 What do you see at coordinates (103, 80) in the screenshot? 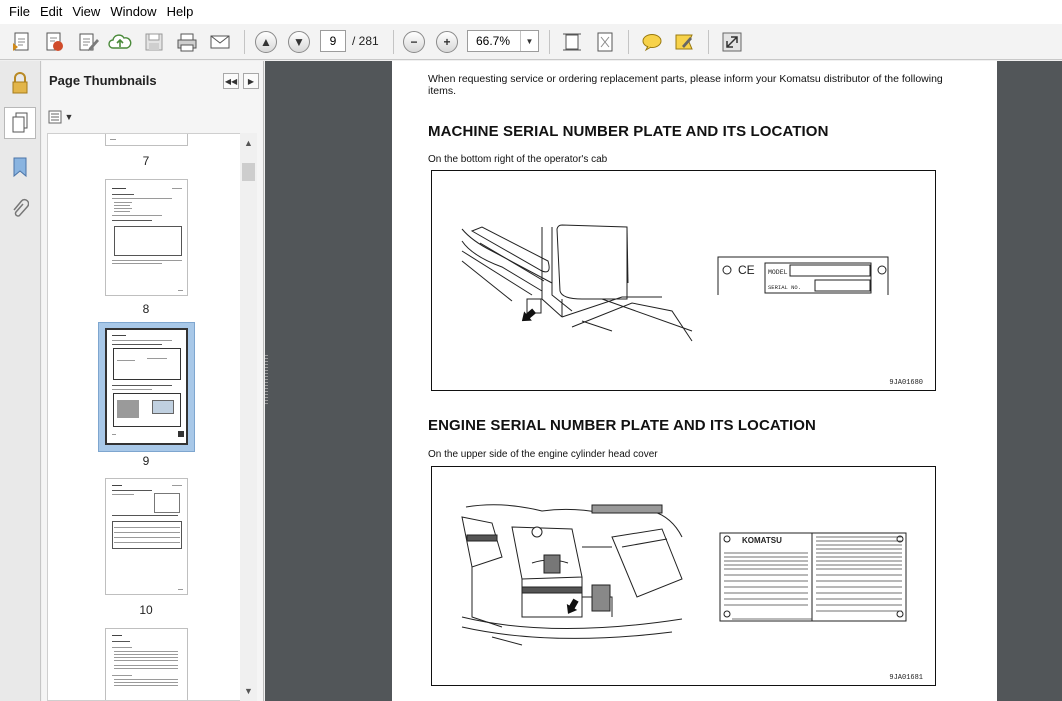
I see `panel-title: Page Thumbnails` at bounding box center [103, 80].